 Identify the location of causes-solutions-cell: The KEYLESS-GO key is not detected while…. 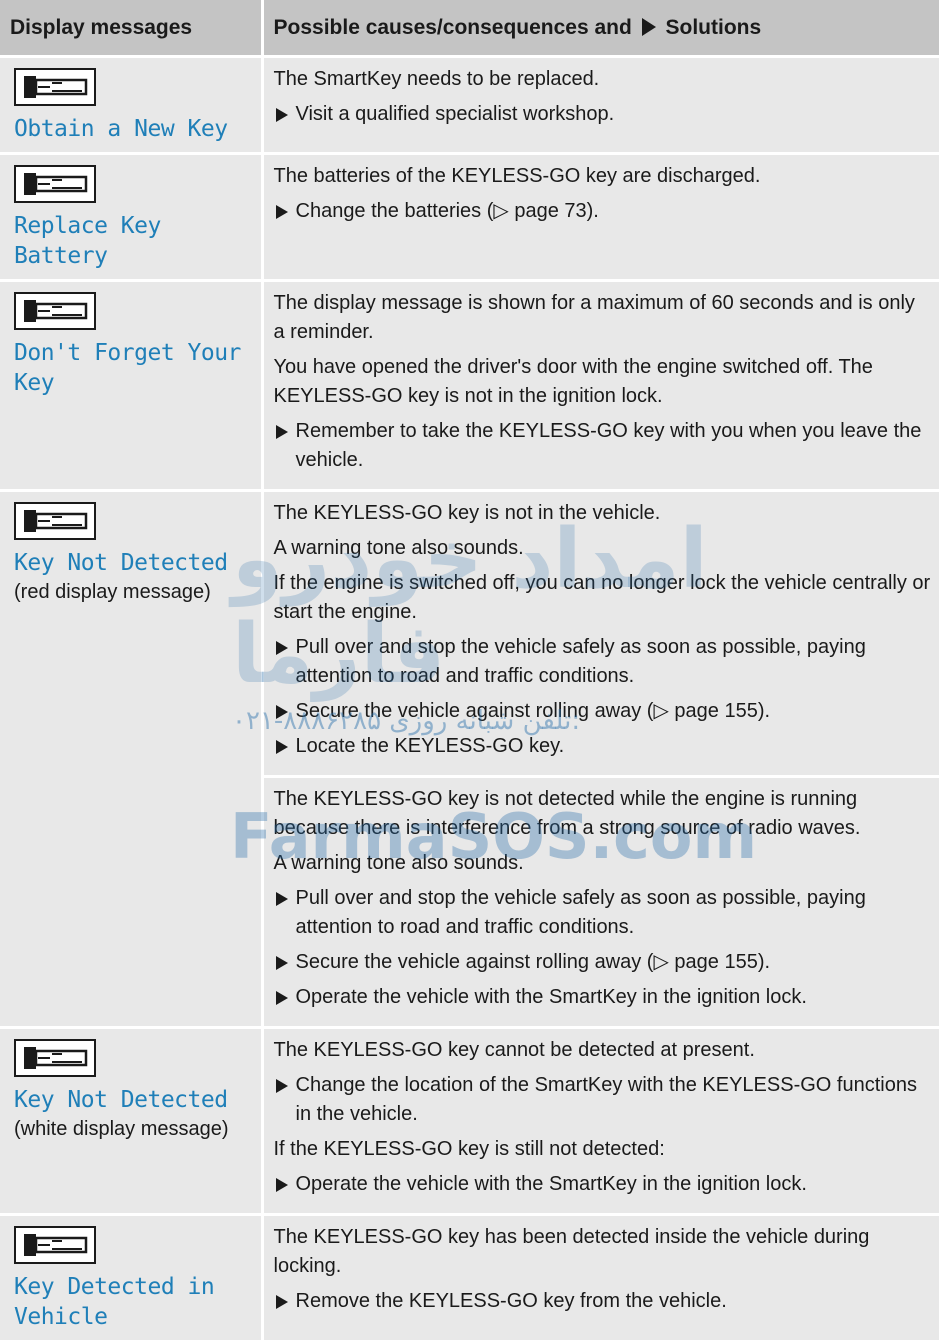
(600, 902).